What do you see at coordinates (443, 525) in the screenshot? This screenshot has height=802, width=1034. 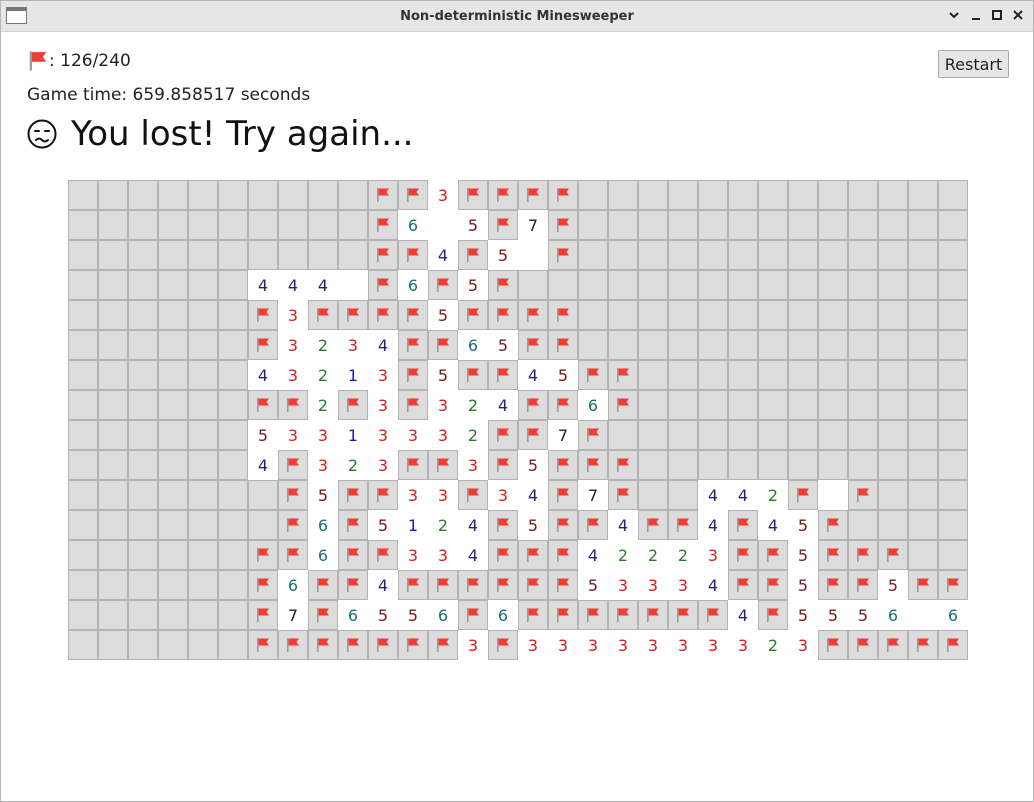 I see `number-cell: 2` at bounding box center [443, 525].